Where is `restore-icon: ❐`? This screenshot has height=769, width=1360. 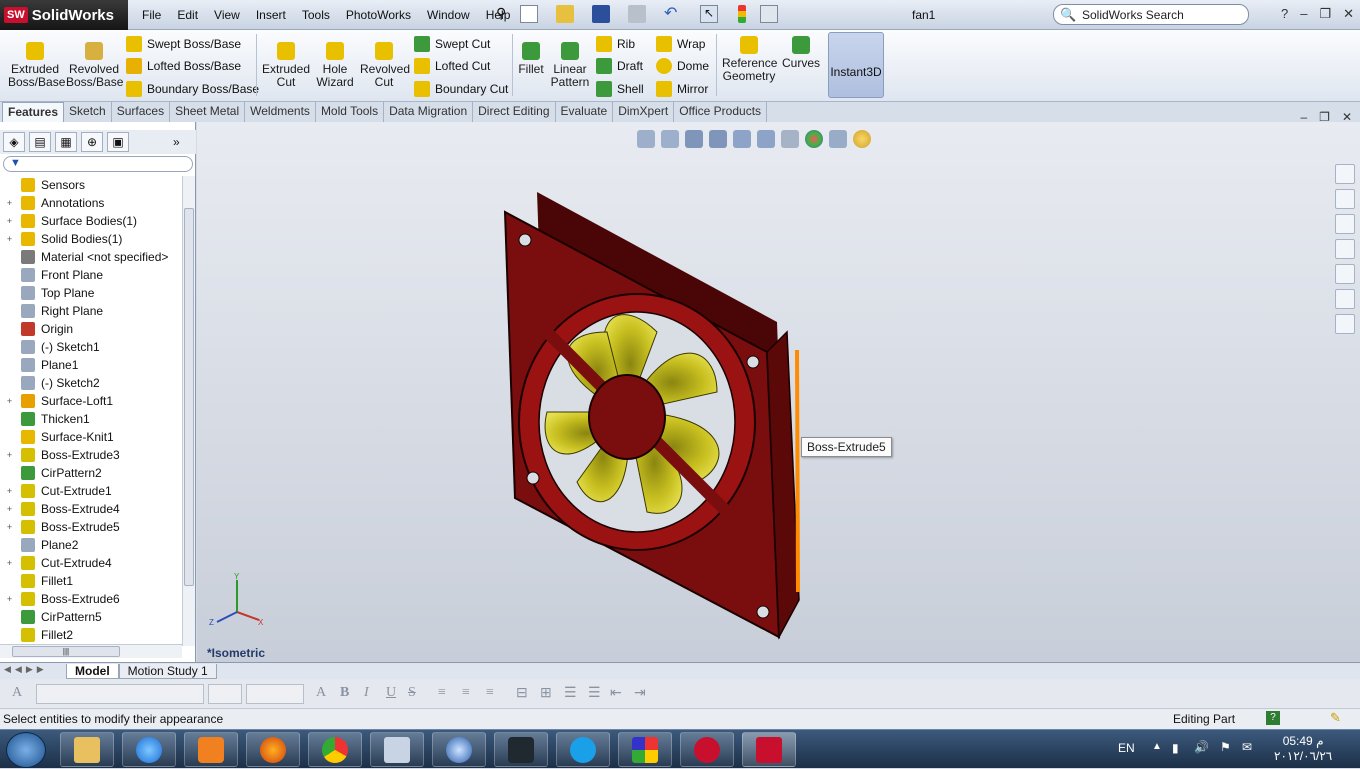 restore-icon: ❐ is located at coordinates (1325, 14).